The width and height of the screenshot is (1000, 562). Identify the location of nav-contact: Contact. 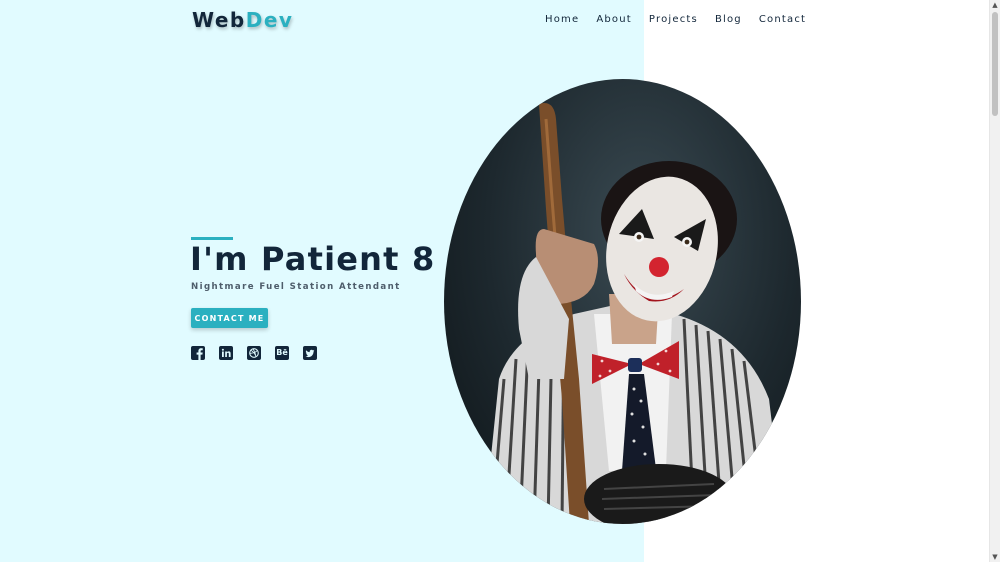
(782, 19).